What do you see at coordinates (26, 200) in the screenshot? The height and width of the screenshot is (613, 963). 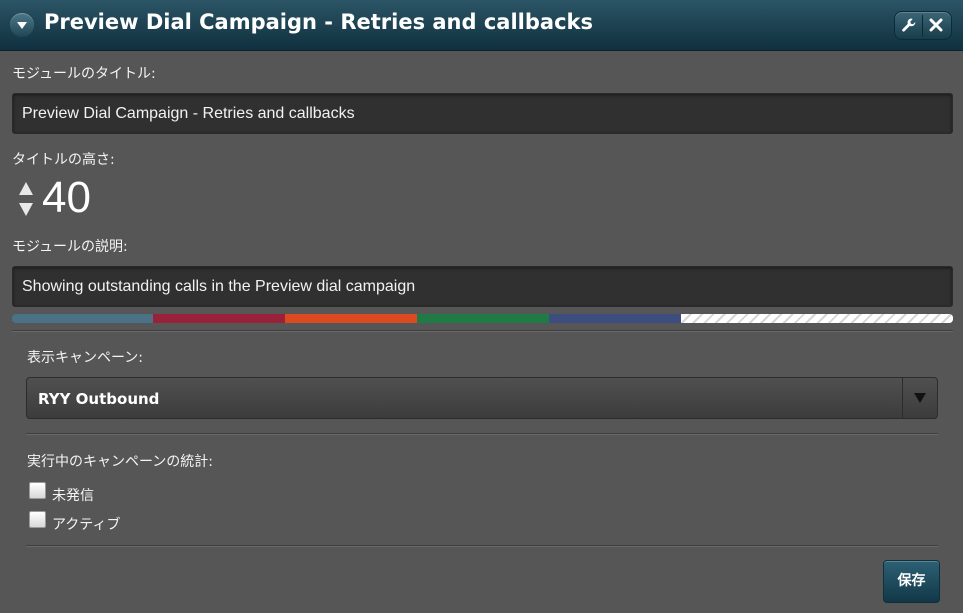 I see `title-height-stepper` at bounding box center [26, 200].